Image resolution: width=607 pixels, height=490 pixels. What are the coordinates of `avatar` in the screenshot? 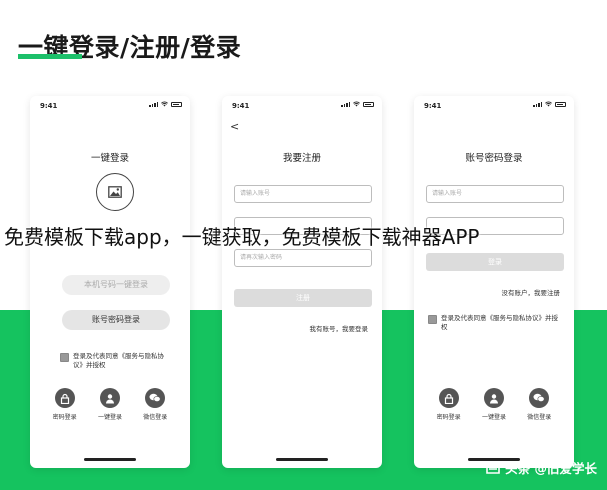 It's located at (115, 192).